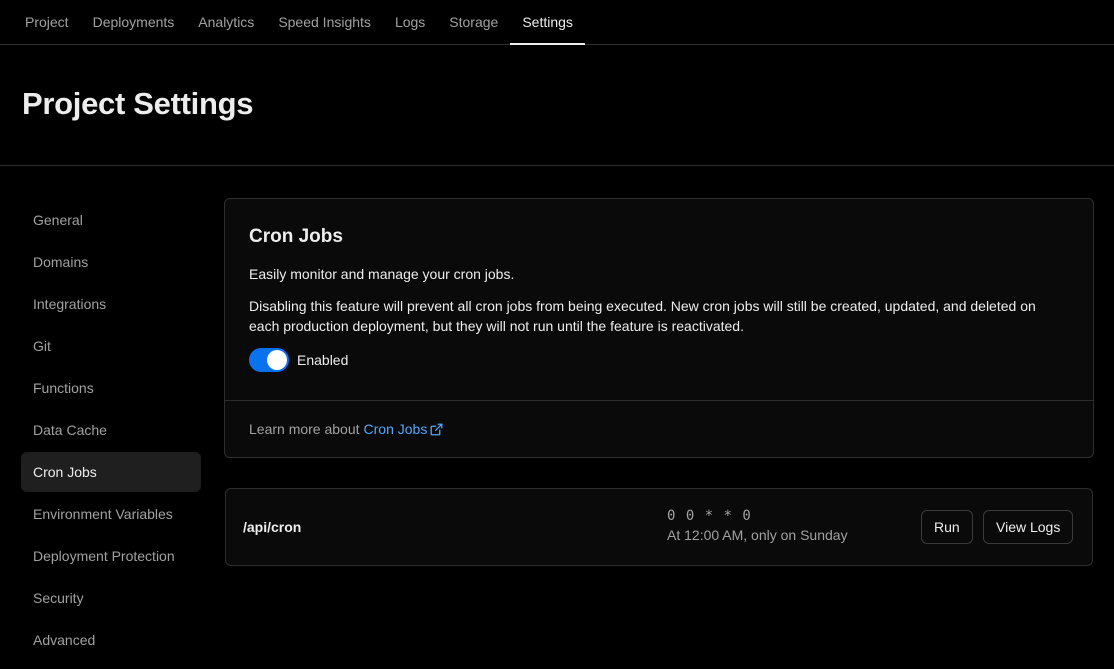 This screenshot has width=1114, height=669. Describe the element at coordinates (111, 472) in the screenshot. I see `sidebar-item-cron-jobs: Cron Jobs` at that location.